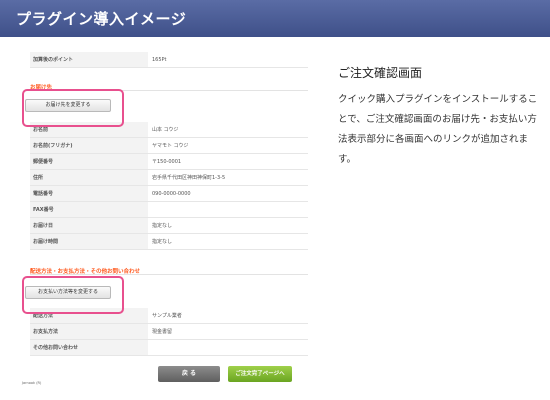 Image resolution: width=550 pixels, height=400 pixels. I want to click on row-label: 住所, so click(89, 177).